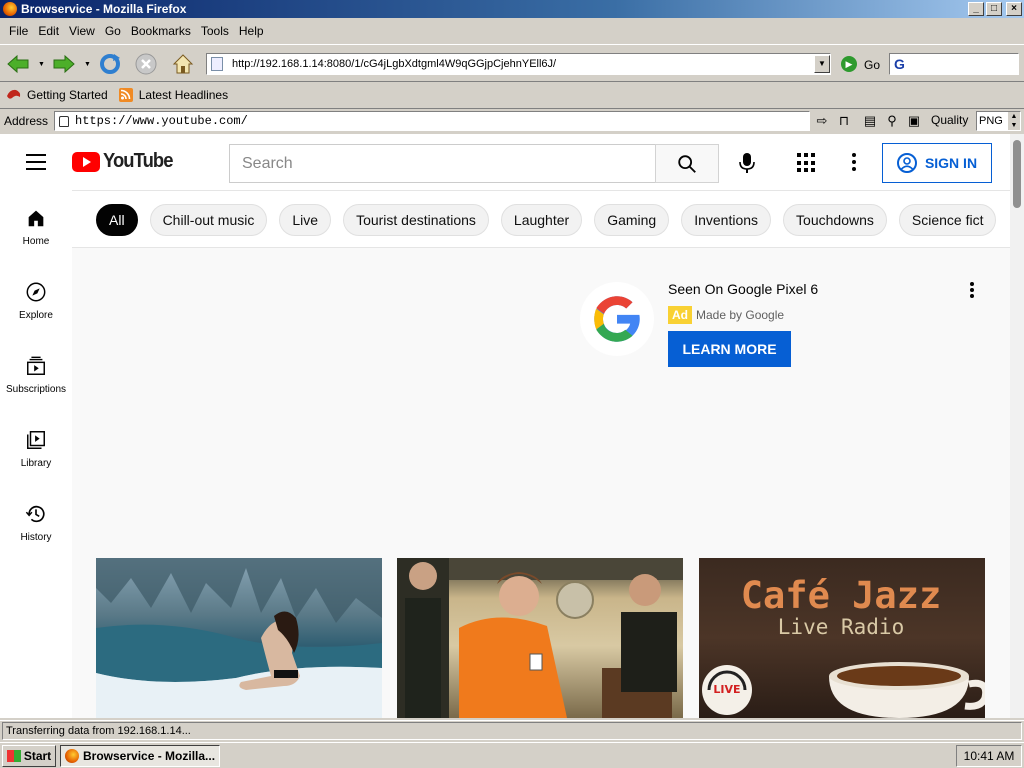  Describe the element at coordinates (87, 64) in the screenshot. I see `forward-dropdown-icon: ▼` at that location.